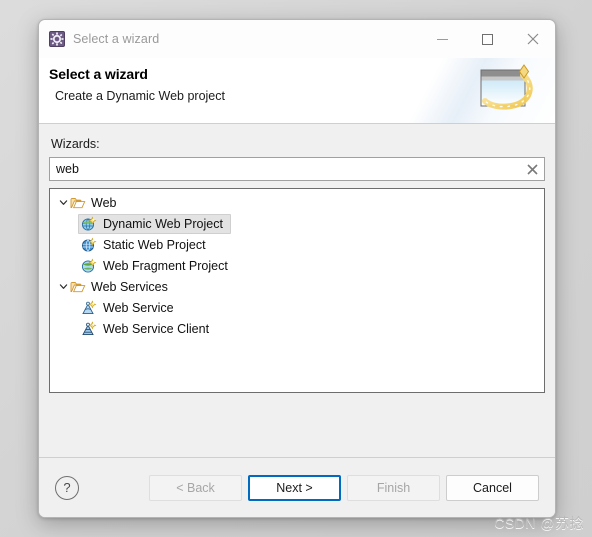 This screenshot has height=537, width=592. I want to click on globe-green-new-icon, so click(89, 266).